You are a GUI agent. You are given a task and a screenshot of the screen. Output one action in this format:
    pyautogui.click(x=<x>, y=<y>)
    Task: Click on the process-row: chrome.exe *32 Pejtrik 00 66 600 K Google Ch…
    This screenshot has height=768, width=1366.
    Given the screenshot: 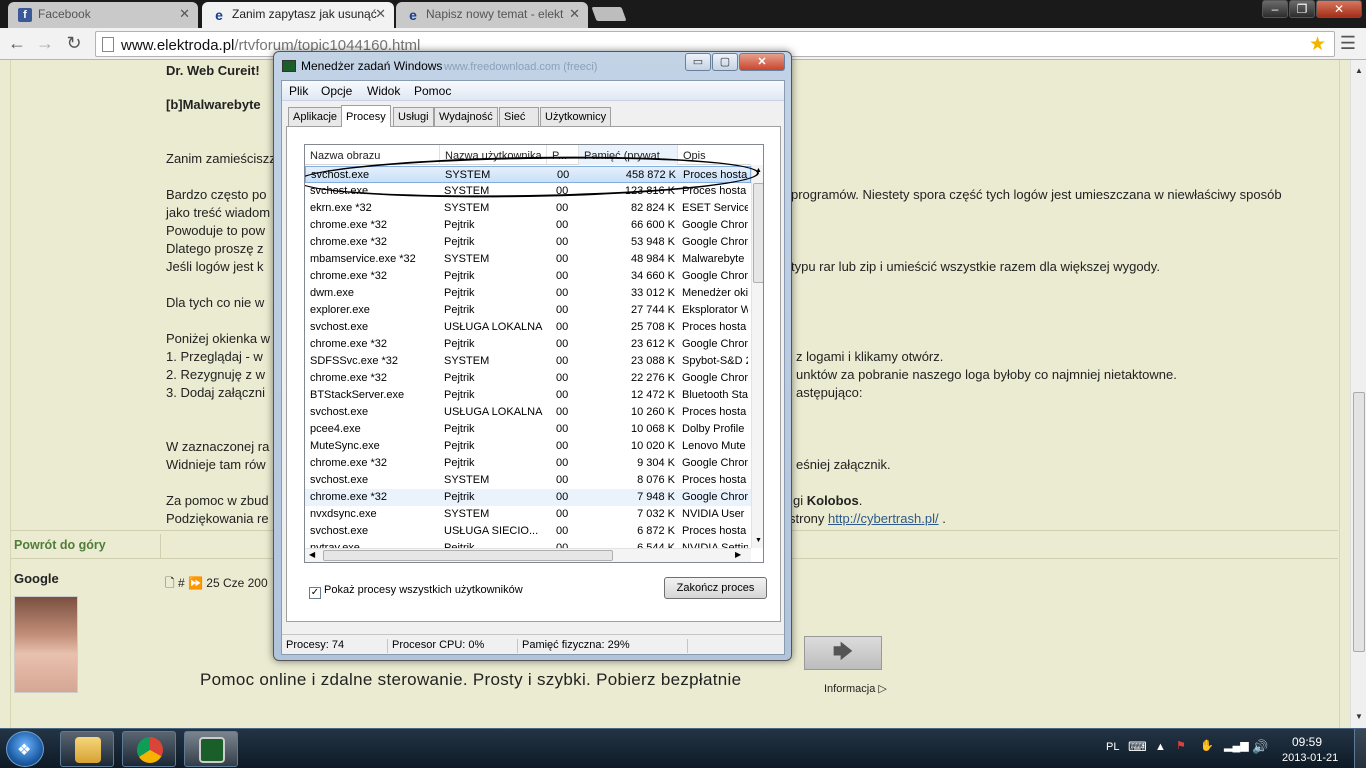 What is the action you would take?
    pyautogui.click(x=528, y=225)
    